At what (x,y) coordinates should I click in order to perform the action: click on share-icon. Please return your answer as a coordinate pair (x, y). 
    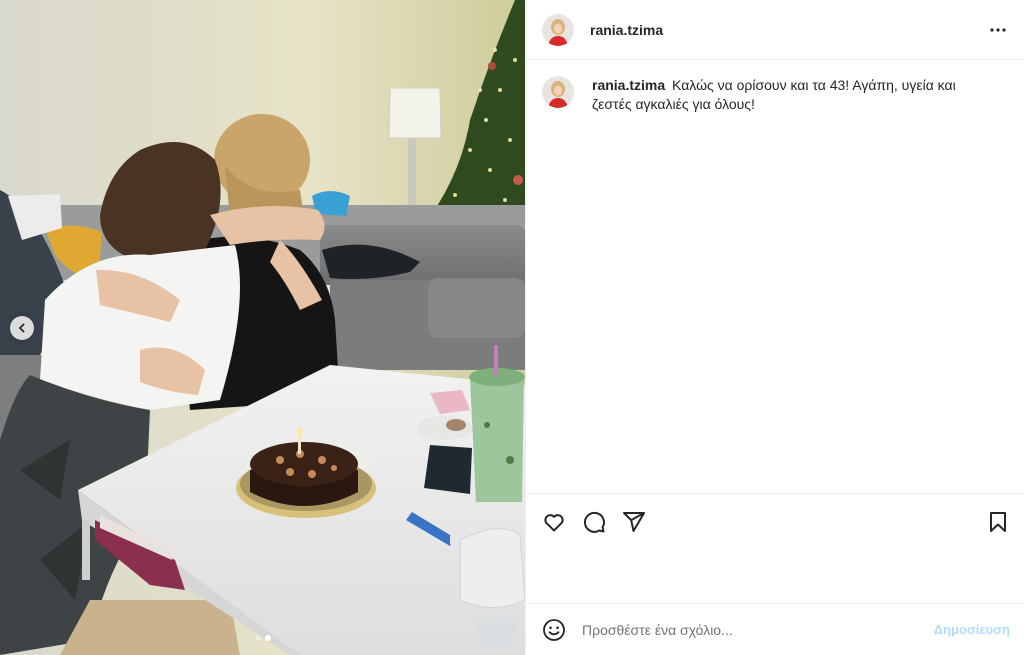
    Looking at the image, I should click on (634, 521).